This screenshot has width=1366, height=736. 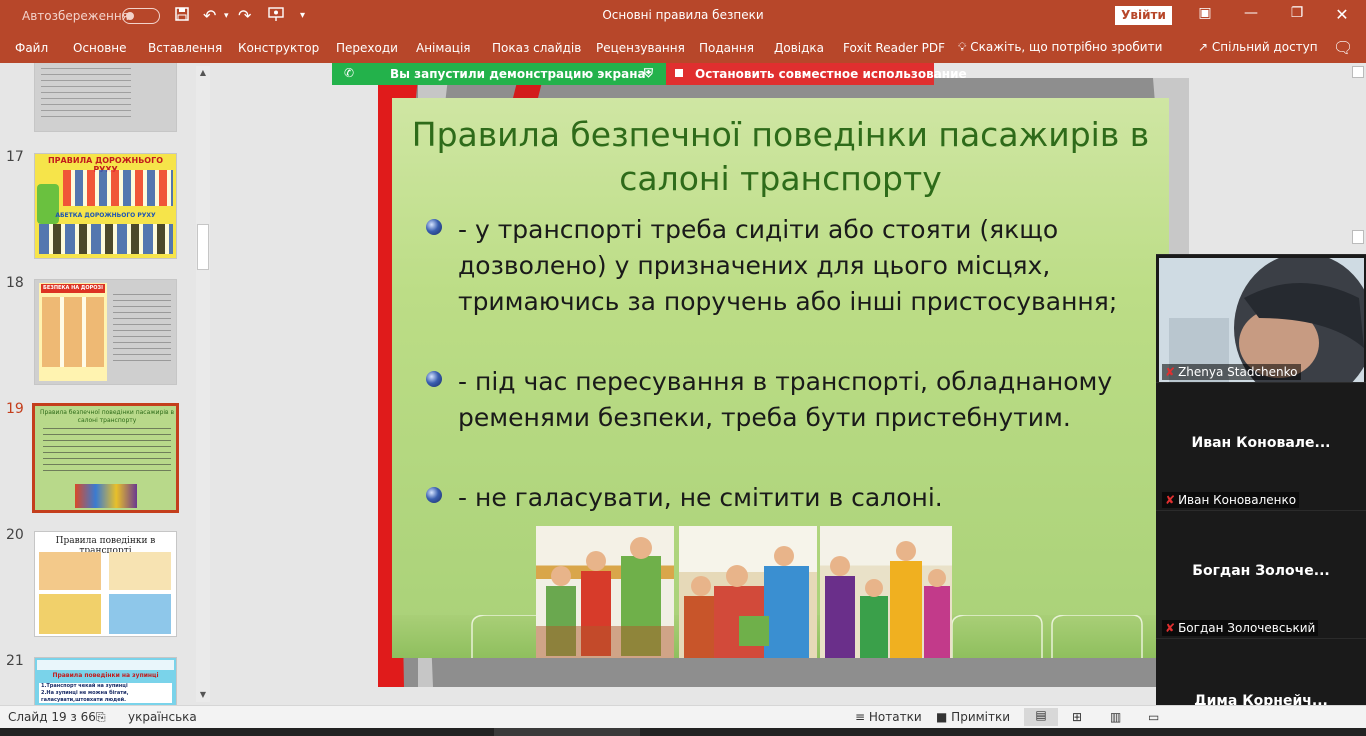 I want to click on slideshow-view-icon: ▭, so click(x=1153, y=717).